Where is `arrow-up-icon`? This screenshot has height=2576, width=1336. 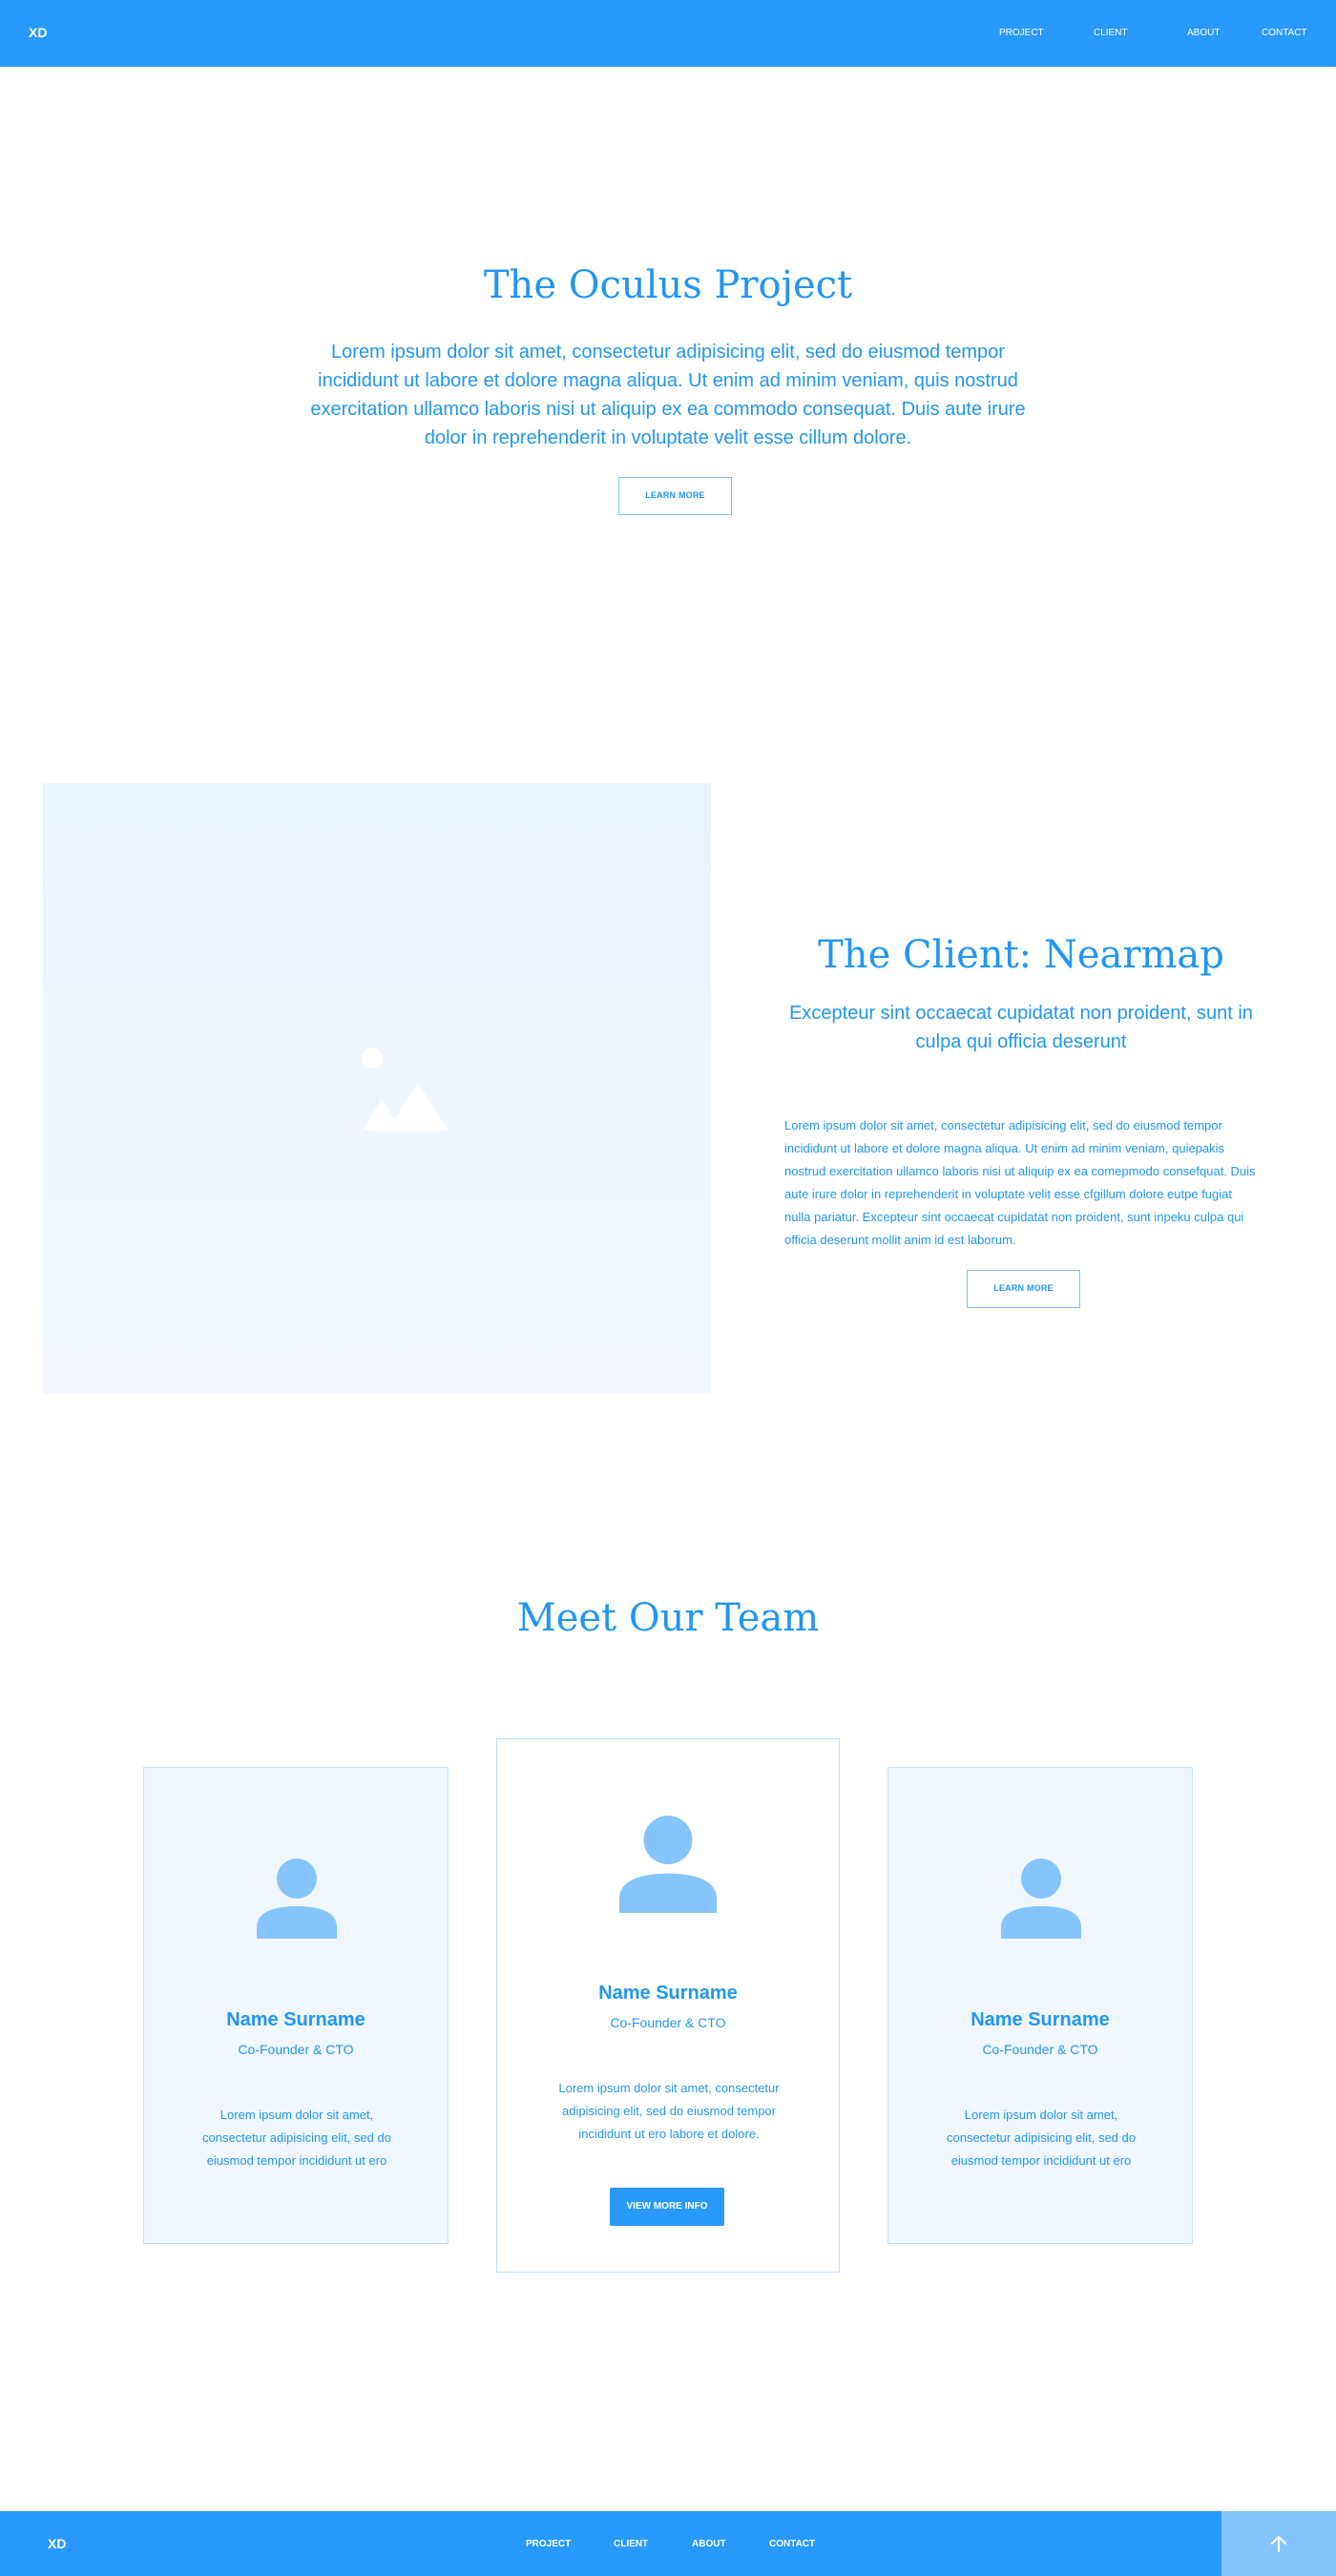
arrow-up-icon is located at coordinates (1278, 2543).